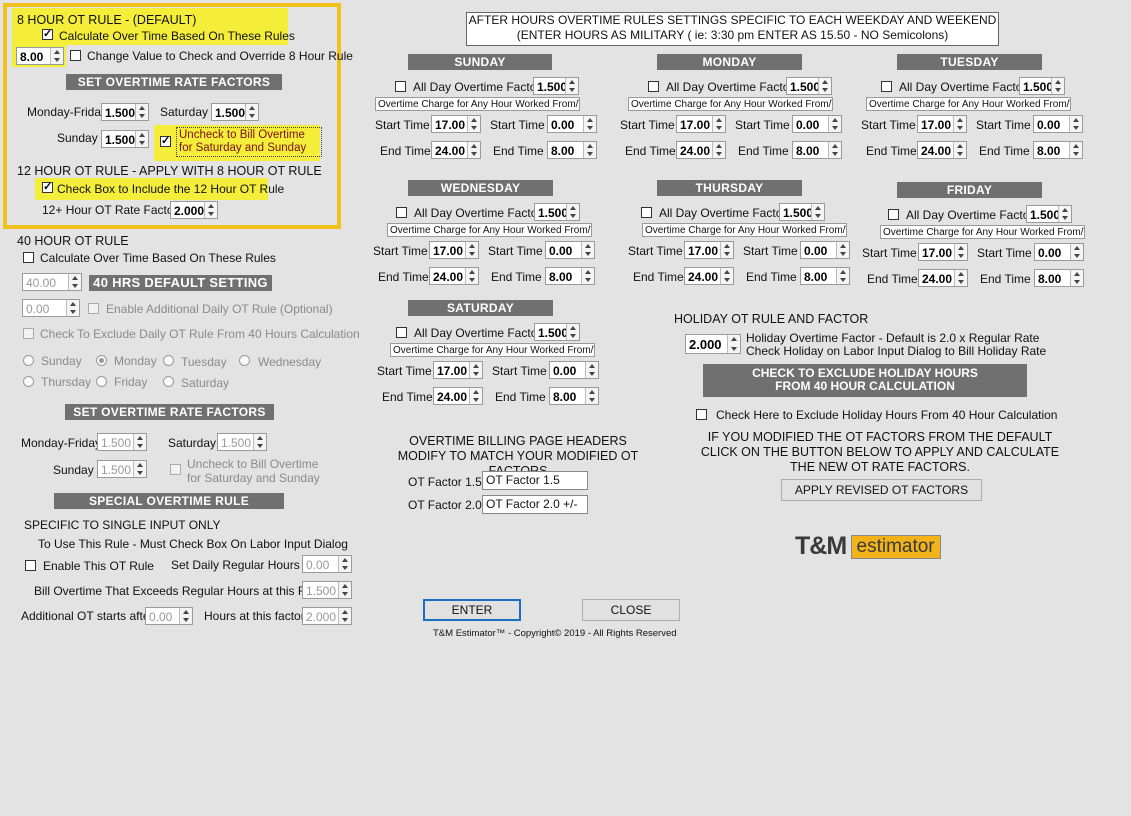  Describe the element at coordinates (709, 250) in the screenshot. I see `thursday-start-from: 17.00` at that location.